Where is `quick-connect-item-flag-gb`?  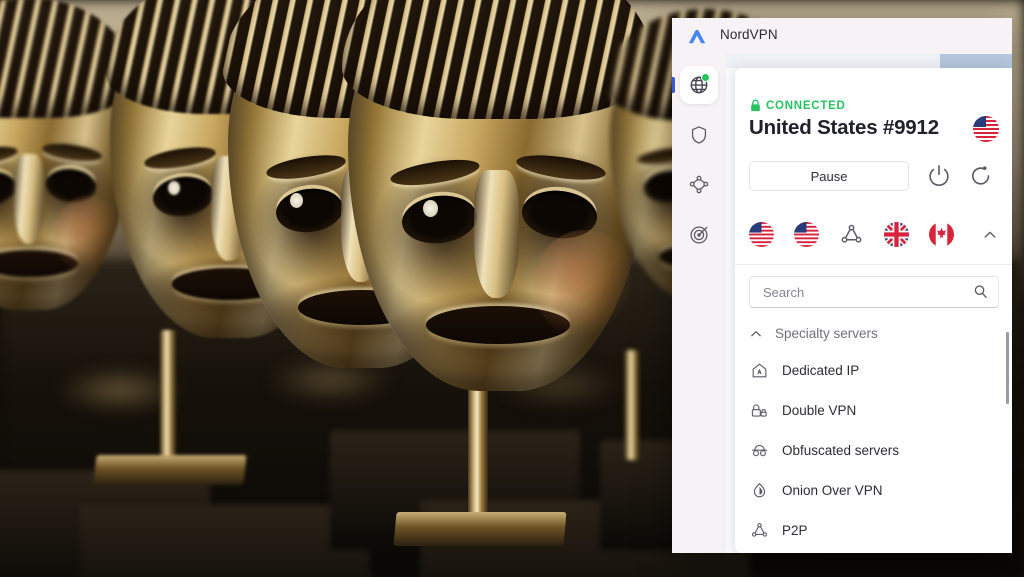
quick-connect-item-flag-gb is located at coordinates (896, 234).